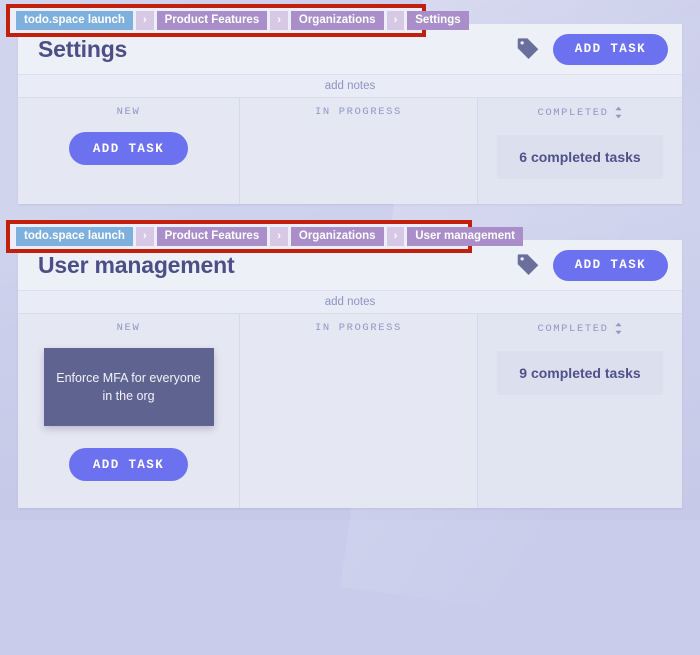  Describe the element at coordinates (128, 387) in the screenshot. I see `task-card: Enforce MFA for everyone in the org` at that location.